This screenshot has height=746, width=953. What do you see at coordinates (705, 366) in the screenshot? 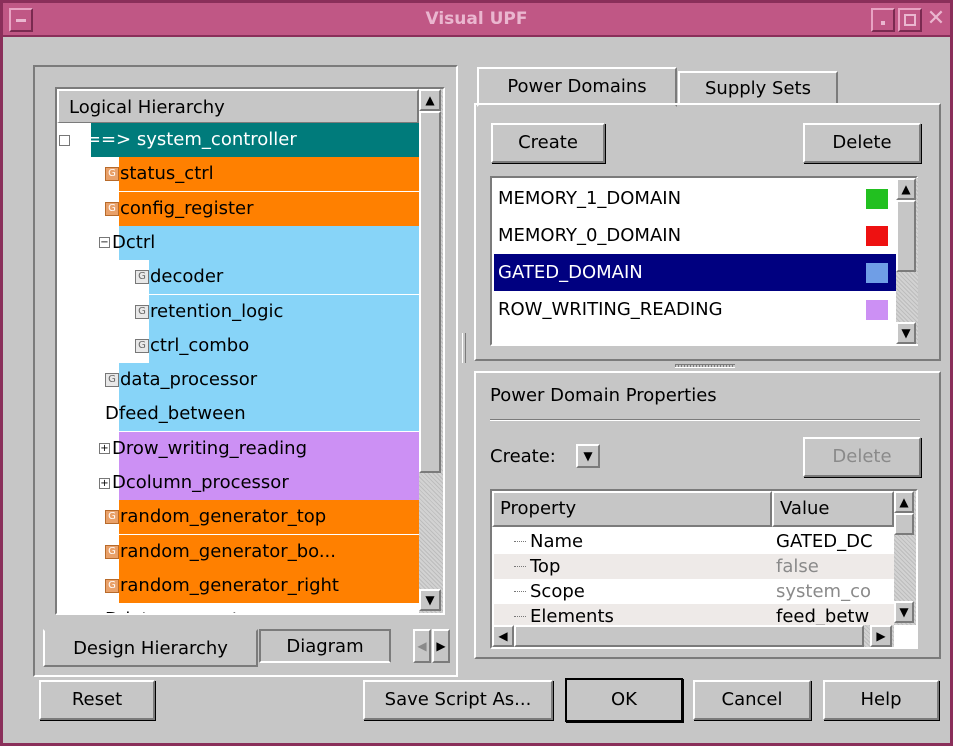
I see `horizontal-splitter` at bounding box center [705, 366].